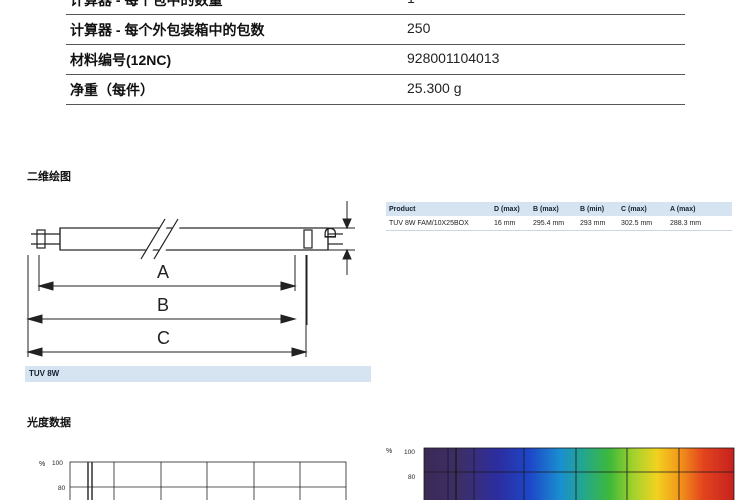 This screenshot has height=500, width=750. What do you see at coordinates (163, 305) in the screenshot?
I see `dimension-b-label: B` at bounding box center [163, 305].